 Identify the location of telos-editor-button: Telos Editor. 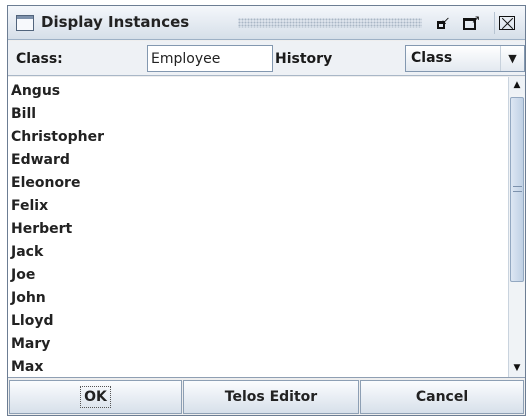
(271, 397).